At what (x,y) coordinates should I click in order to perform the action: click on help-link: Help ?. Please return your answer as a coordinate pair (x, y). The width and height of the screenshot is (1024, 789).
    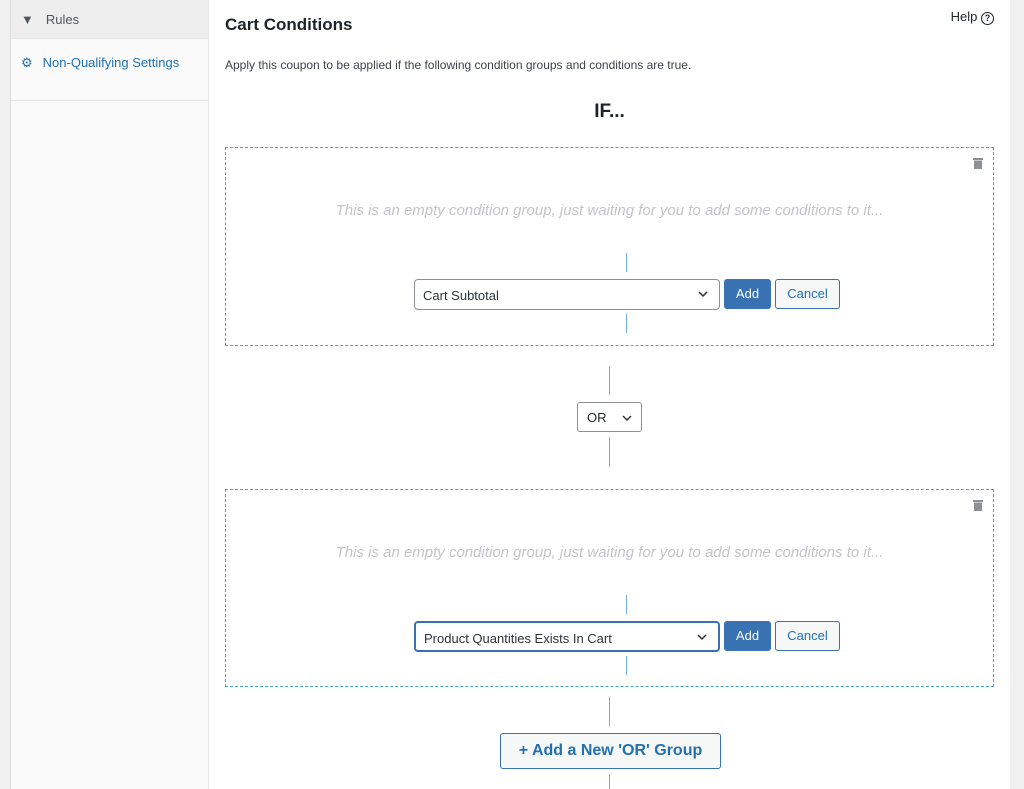
    Looking at the image, I should click on (972, 17).